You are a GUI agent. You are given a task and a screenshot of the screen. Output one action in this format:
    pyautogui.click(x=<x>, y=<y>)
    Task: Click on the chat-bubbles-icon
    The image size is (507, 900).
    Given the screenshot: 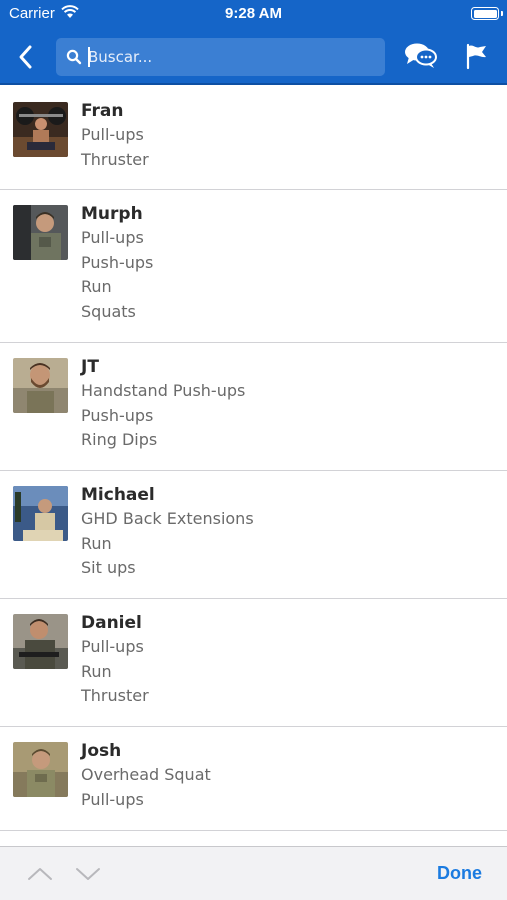 What is the action you would take?
    pyautogui.click(x=421, y=55)
    